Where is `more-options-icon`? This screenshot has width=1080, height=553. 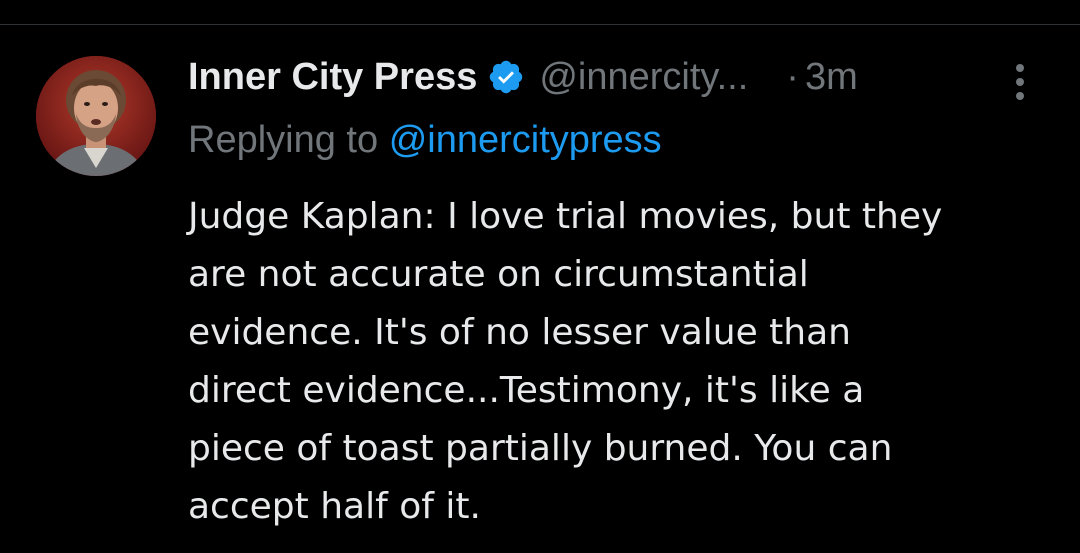
more-options-icon is located at coordinates (1020, 82).